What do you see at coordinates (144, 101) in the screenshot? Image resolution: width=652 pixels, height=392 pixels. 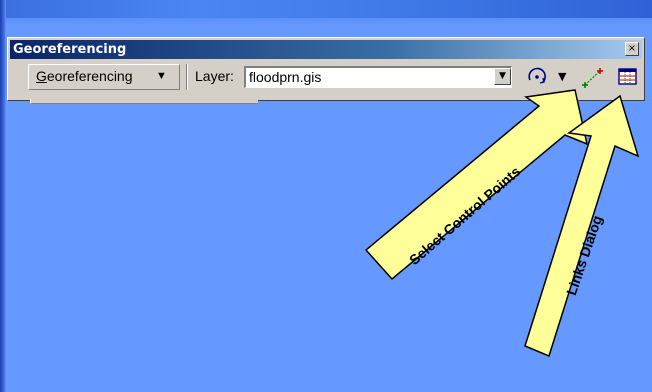 I see `dropdown-strip` at bounding box center [144, 101].